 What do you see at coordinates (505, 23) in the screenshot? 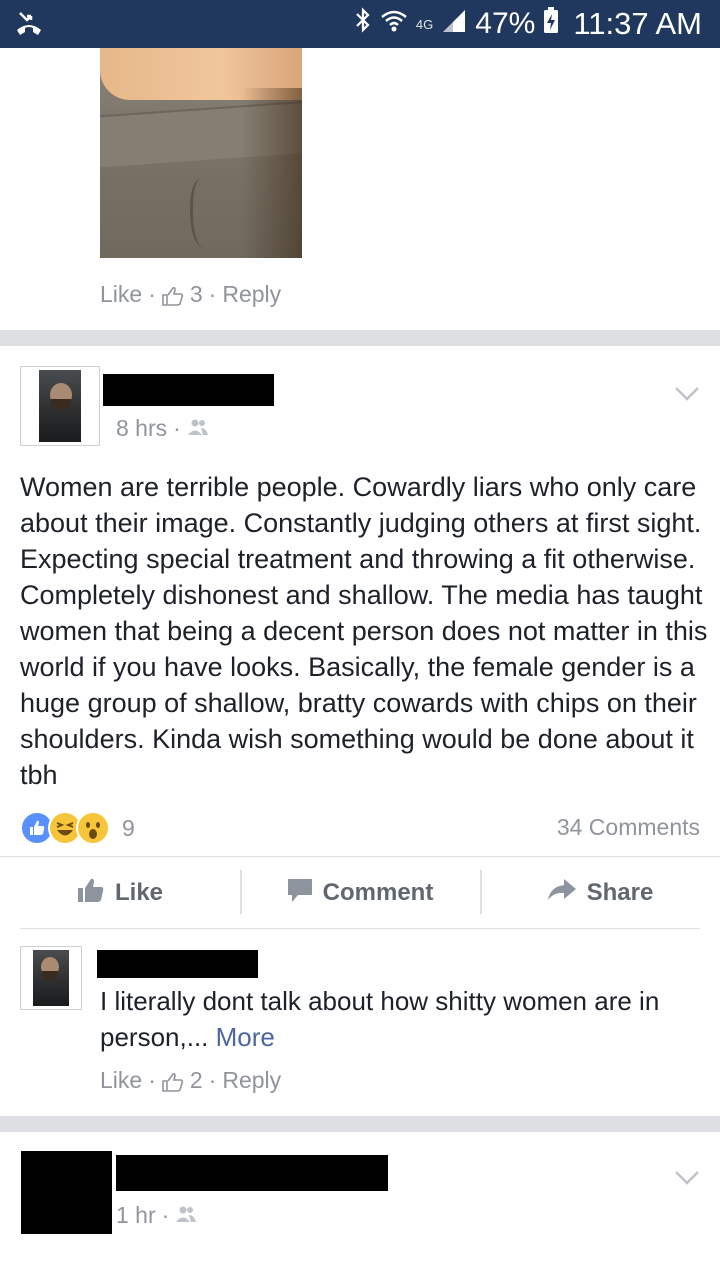
I see `battery-percent: 47%` at bounding box center [505, 23].